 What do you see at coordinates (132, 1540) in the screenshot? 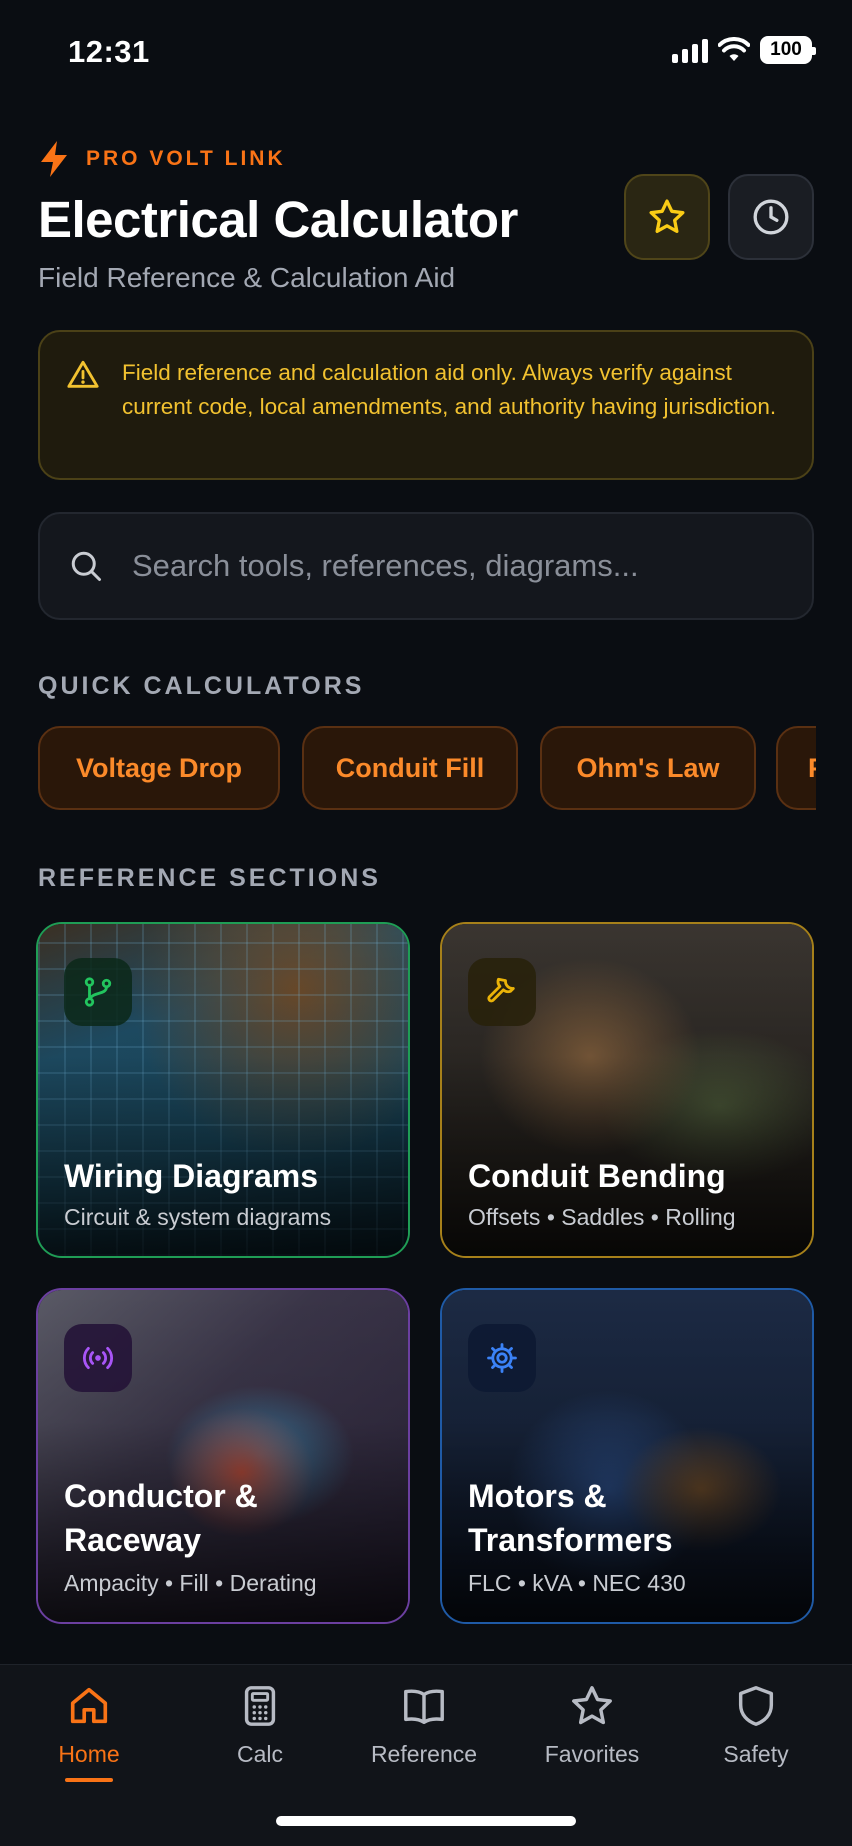
I see `card-title-line2: Raceway` at bounding box center [132, 1540].